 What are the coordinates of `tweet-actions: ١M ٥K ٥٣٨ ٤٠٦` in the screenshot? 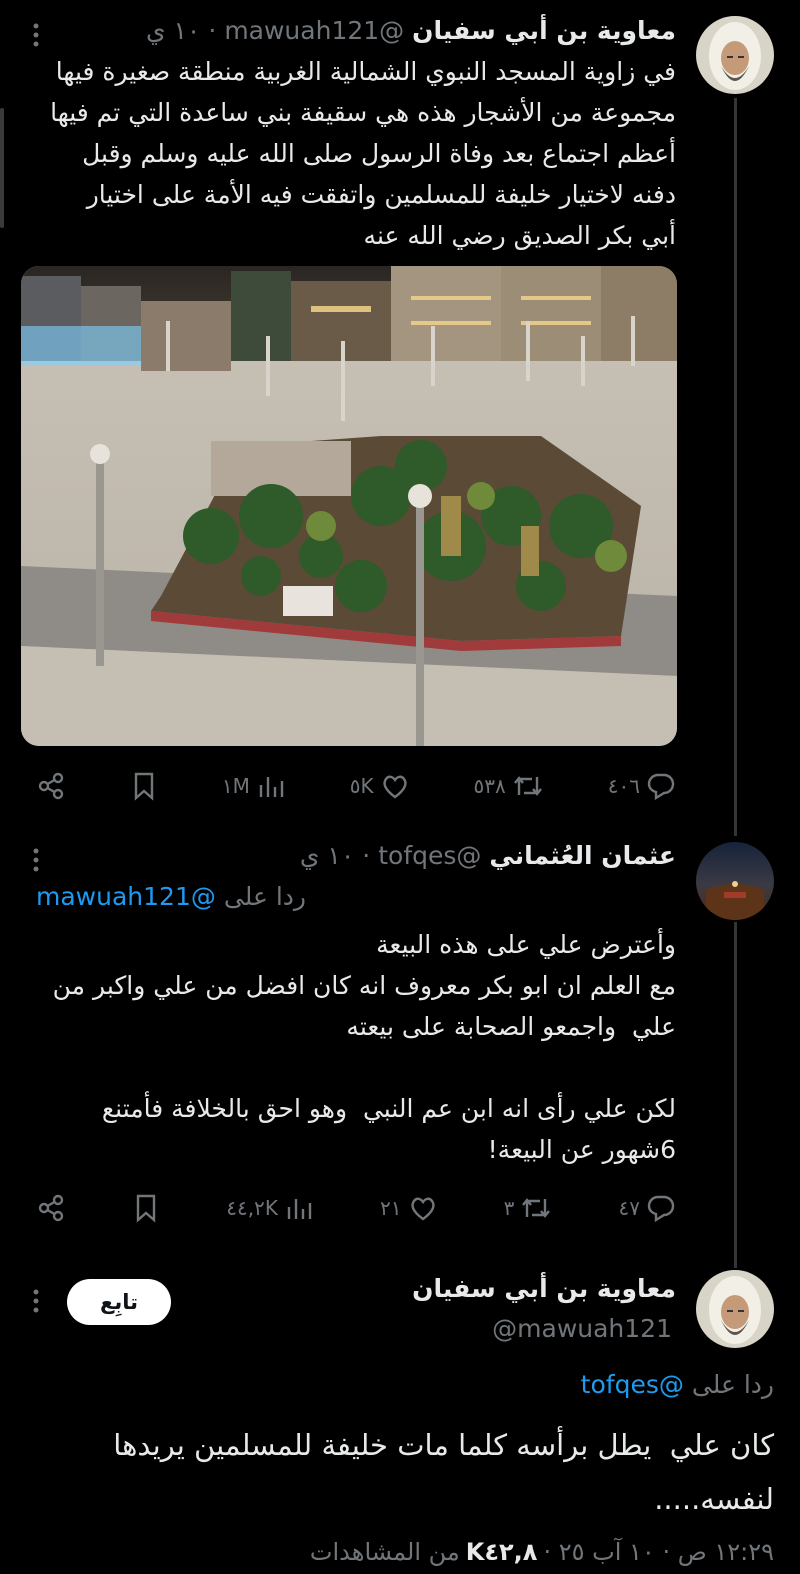 It's located at (356, 786).